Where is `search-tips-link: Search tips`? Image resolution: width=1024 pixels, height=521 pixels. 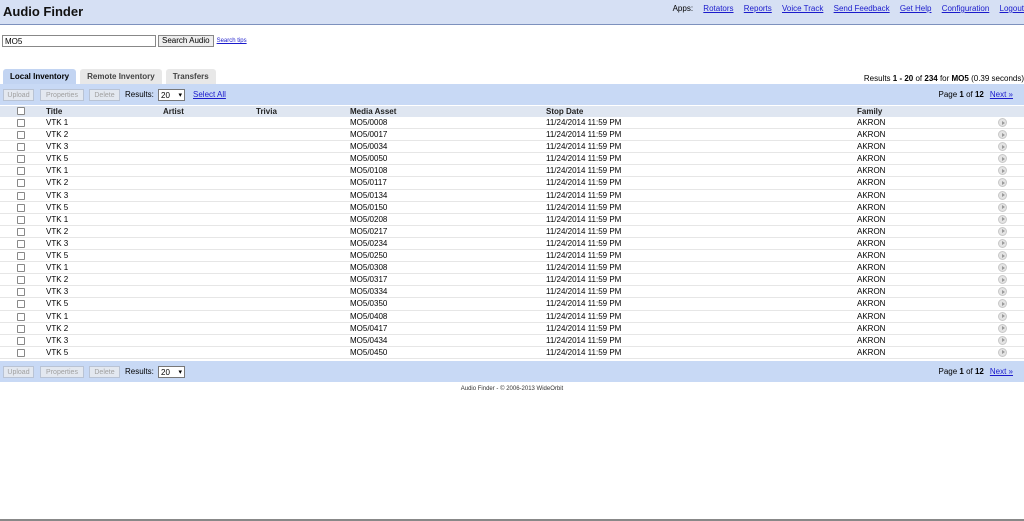
search-tips-link: Search tips is located at coordinates (232, 41).